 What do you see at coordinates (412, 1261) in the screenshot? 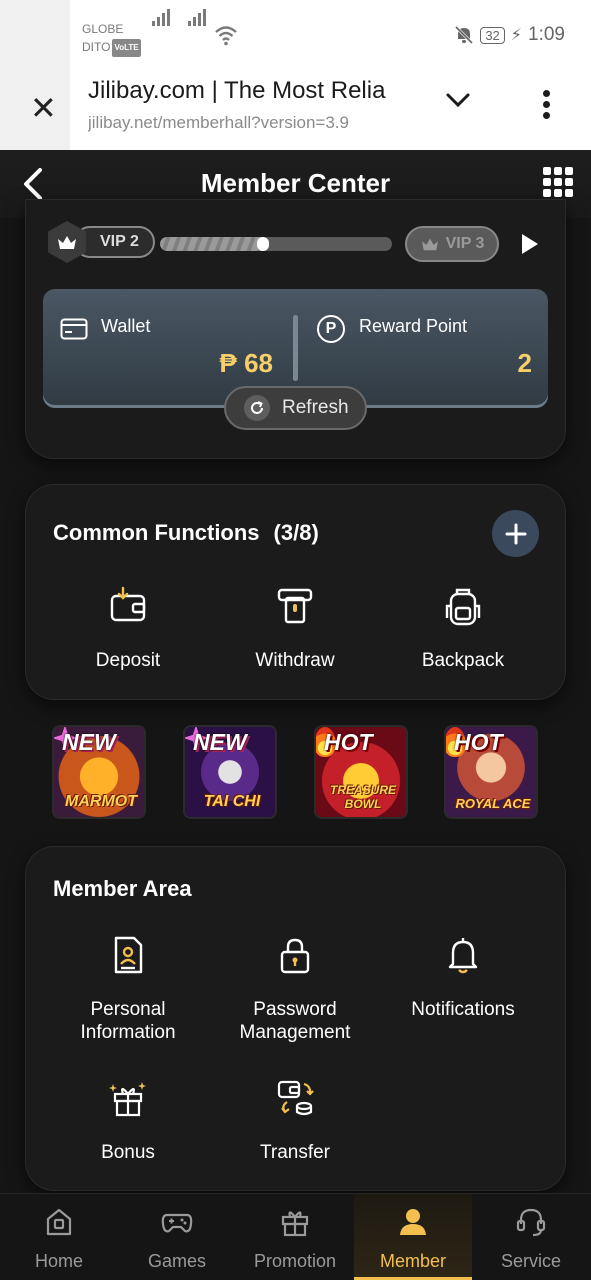
I see `nav-member-label: Member` at bounding box center [412, 1261].